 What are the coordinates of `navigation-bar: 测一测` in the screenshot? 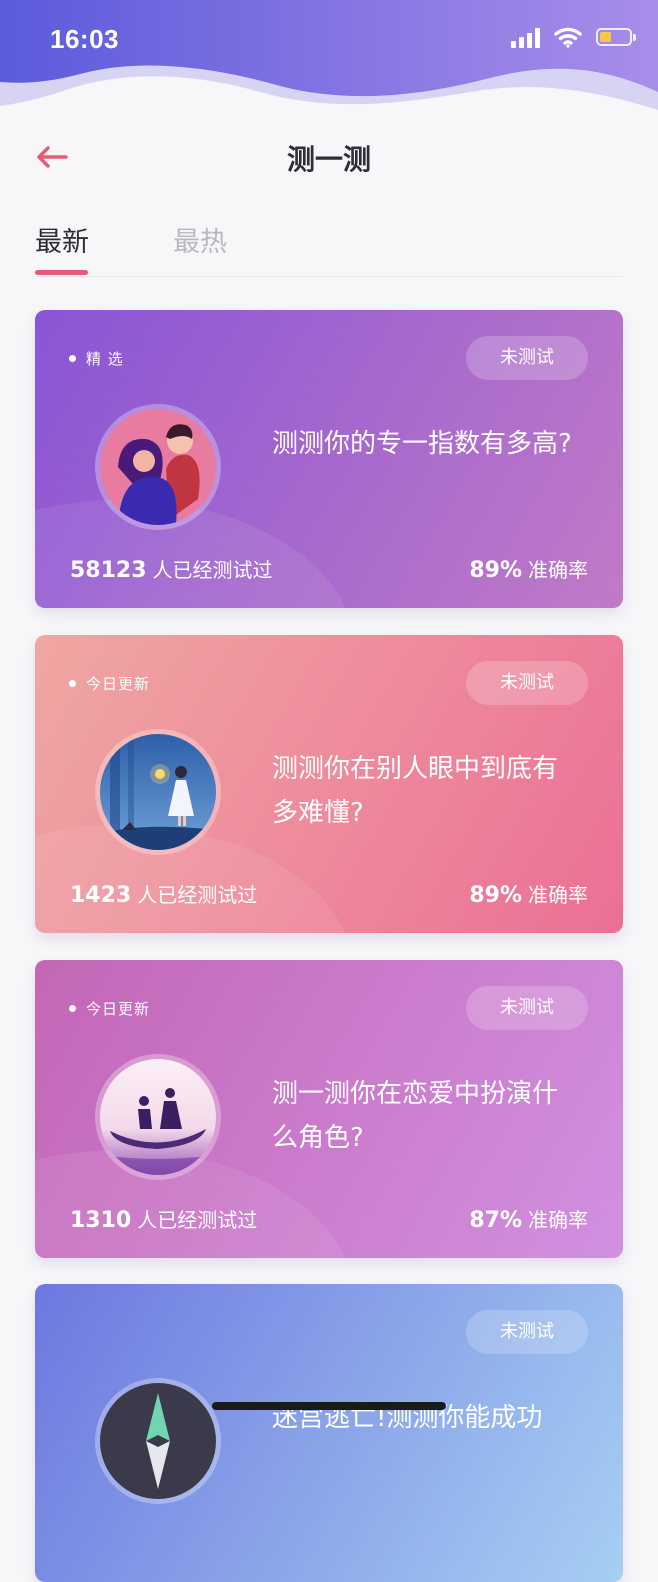 It's located at (329, 157).